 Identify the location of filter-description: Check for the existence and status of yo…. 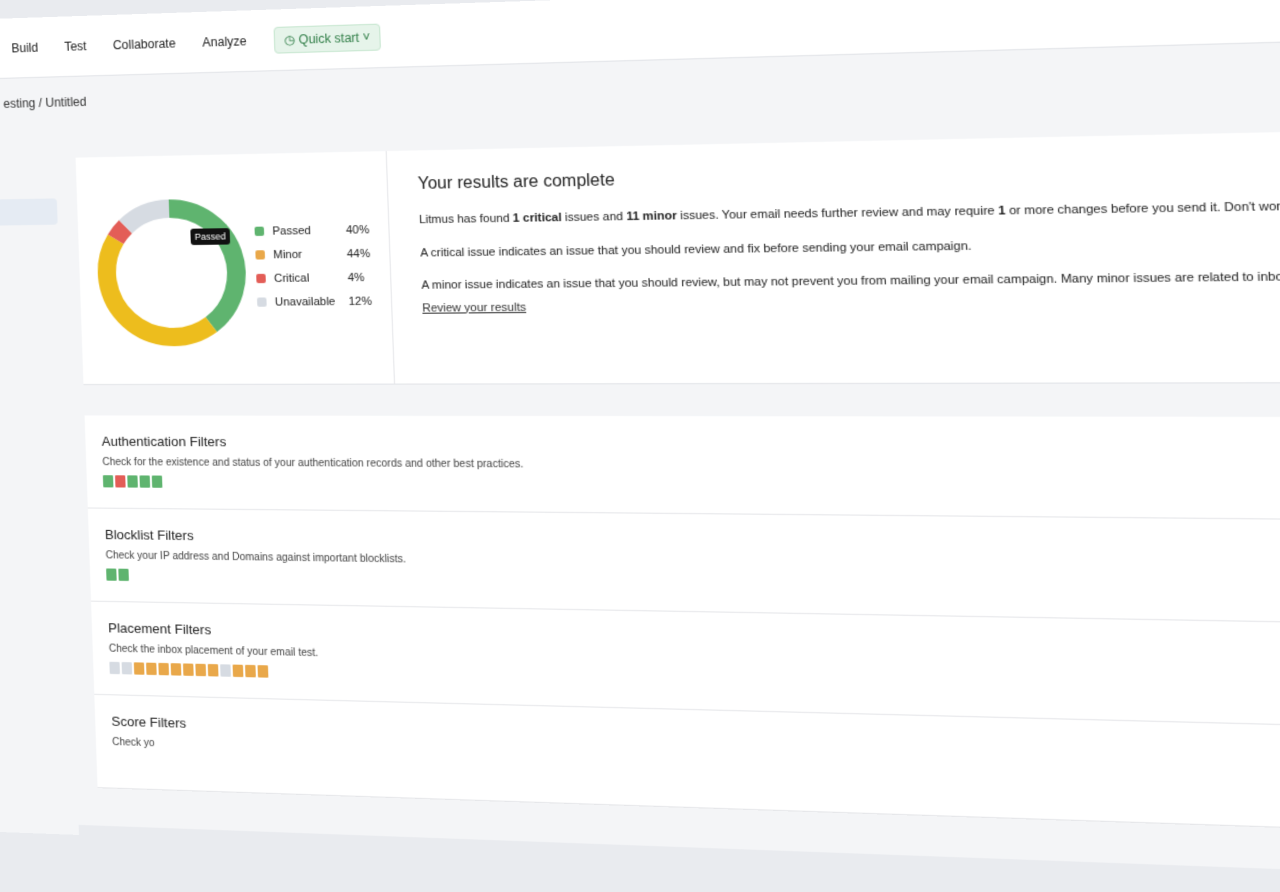
(313, 463).